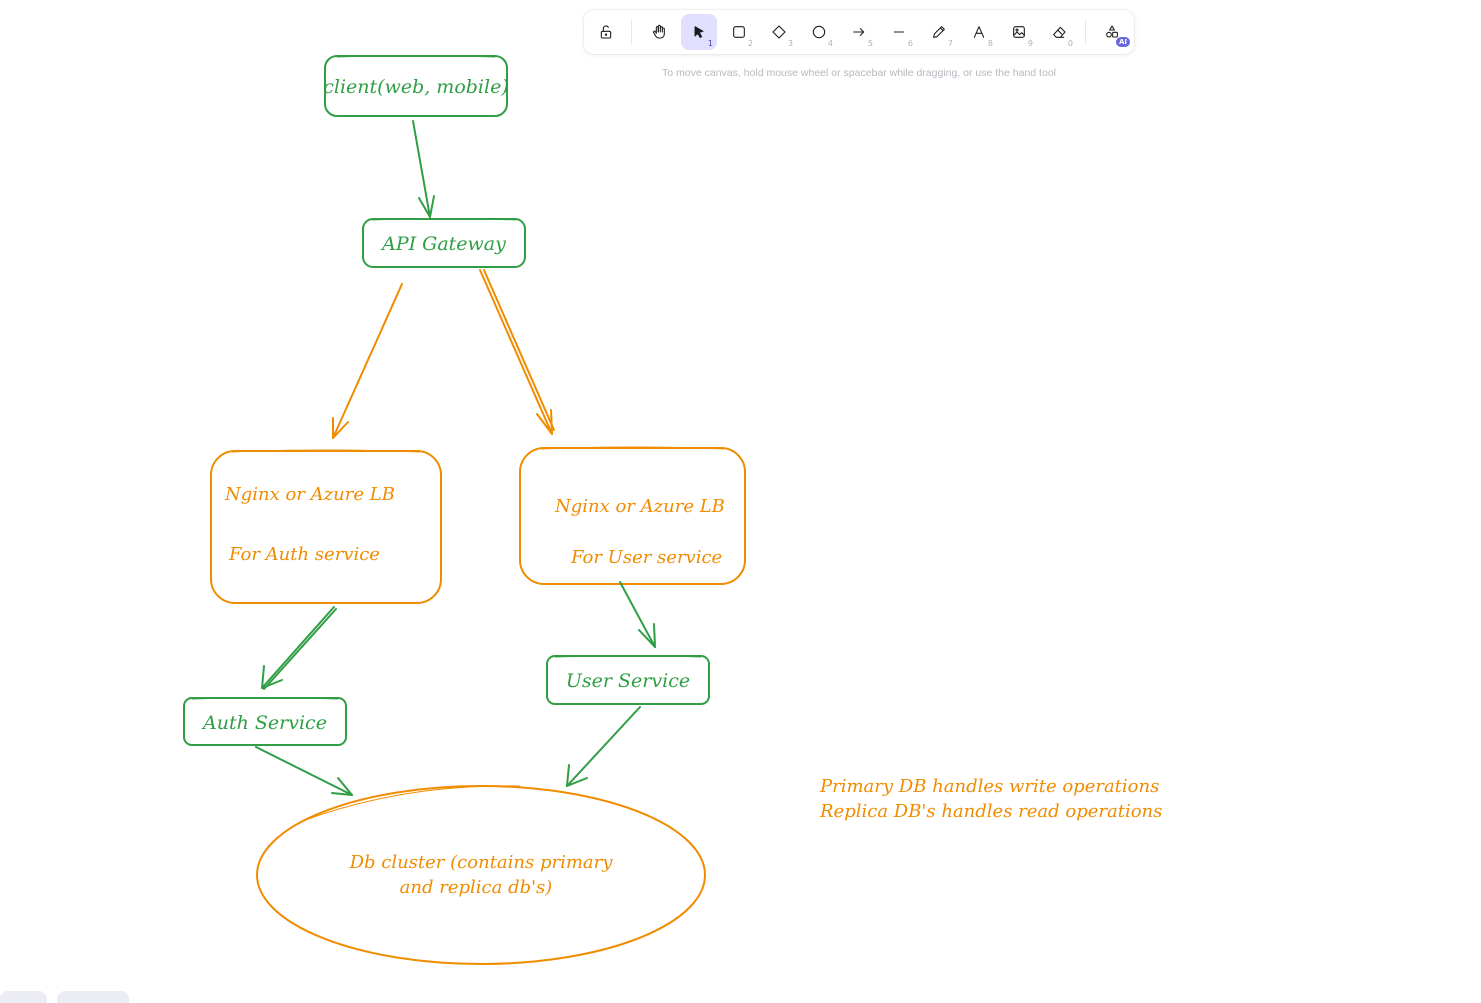  I want to click on note-line2: Replica DB's handles read operations, so click(990, 811).